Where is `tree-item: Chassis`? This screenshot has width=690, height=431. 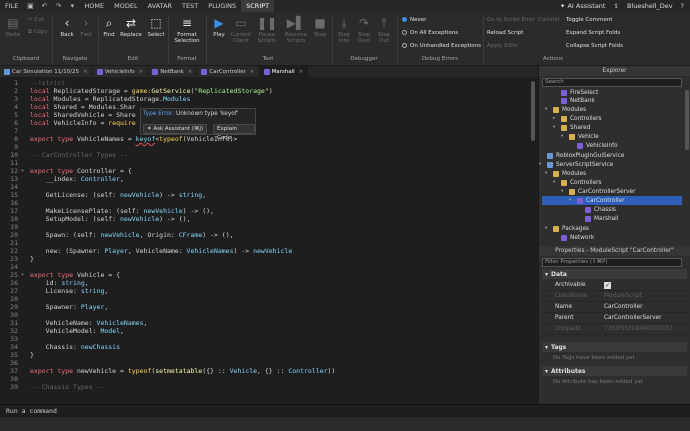
tree-item: Chassis is located at coordinates (596, 209).